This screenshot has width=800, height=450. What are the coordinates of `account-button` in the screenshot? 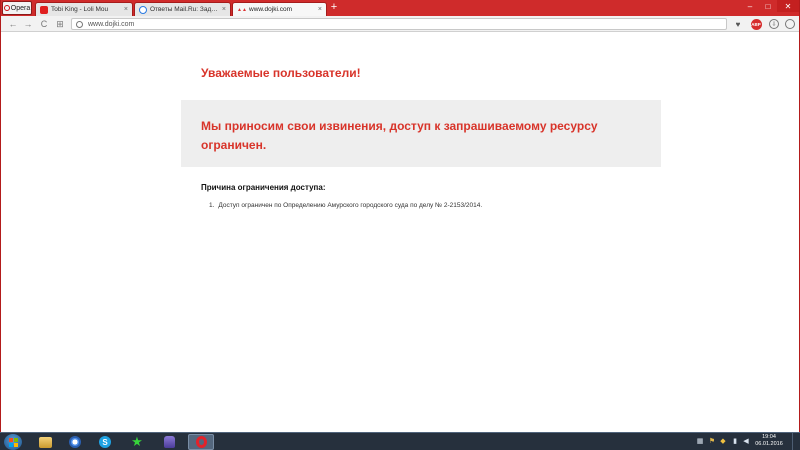 It's located at (790, 24).